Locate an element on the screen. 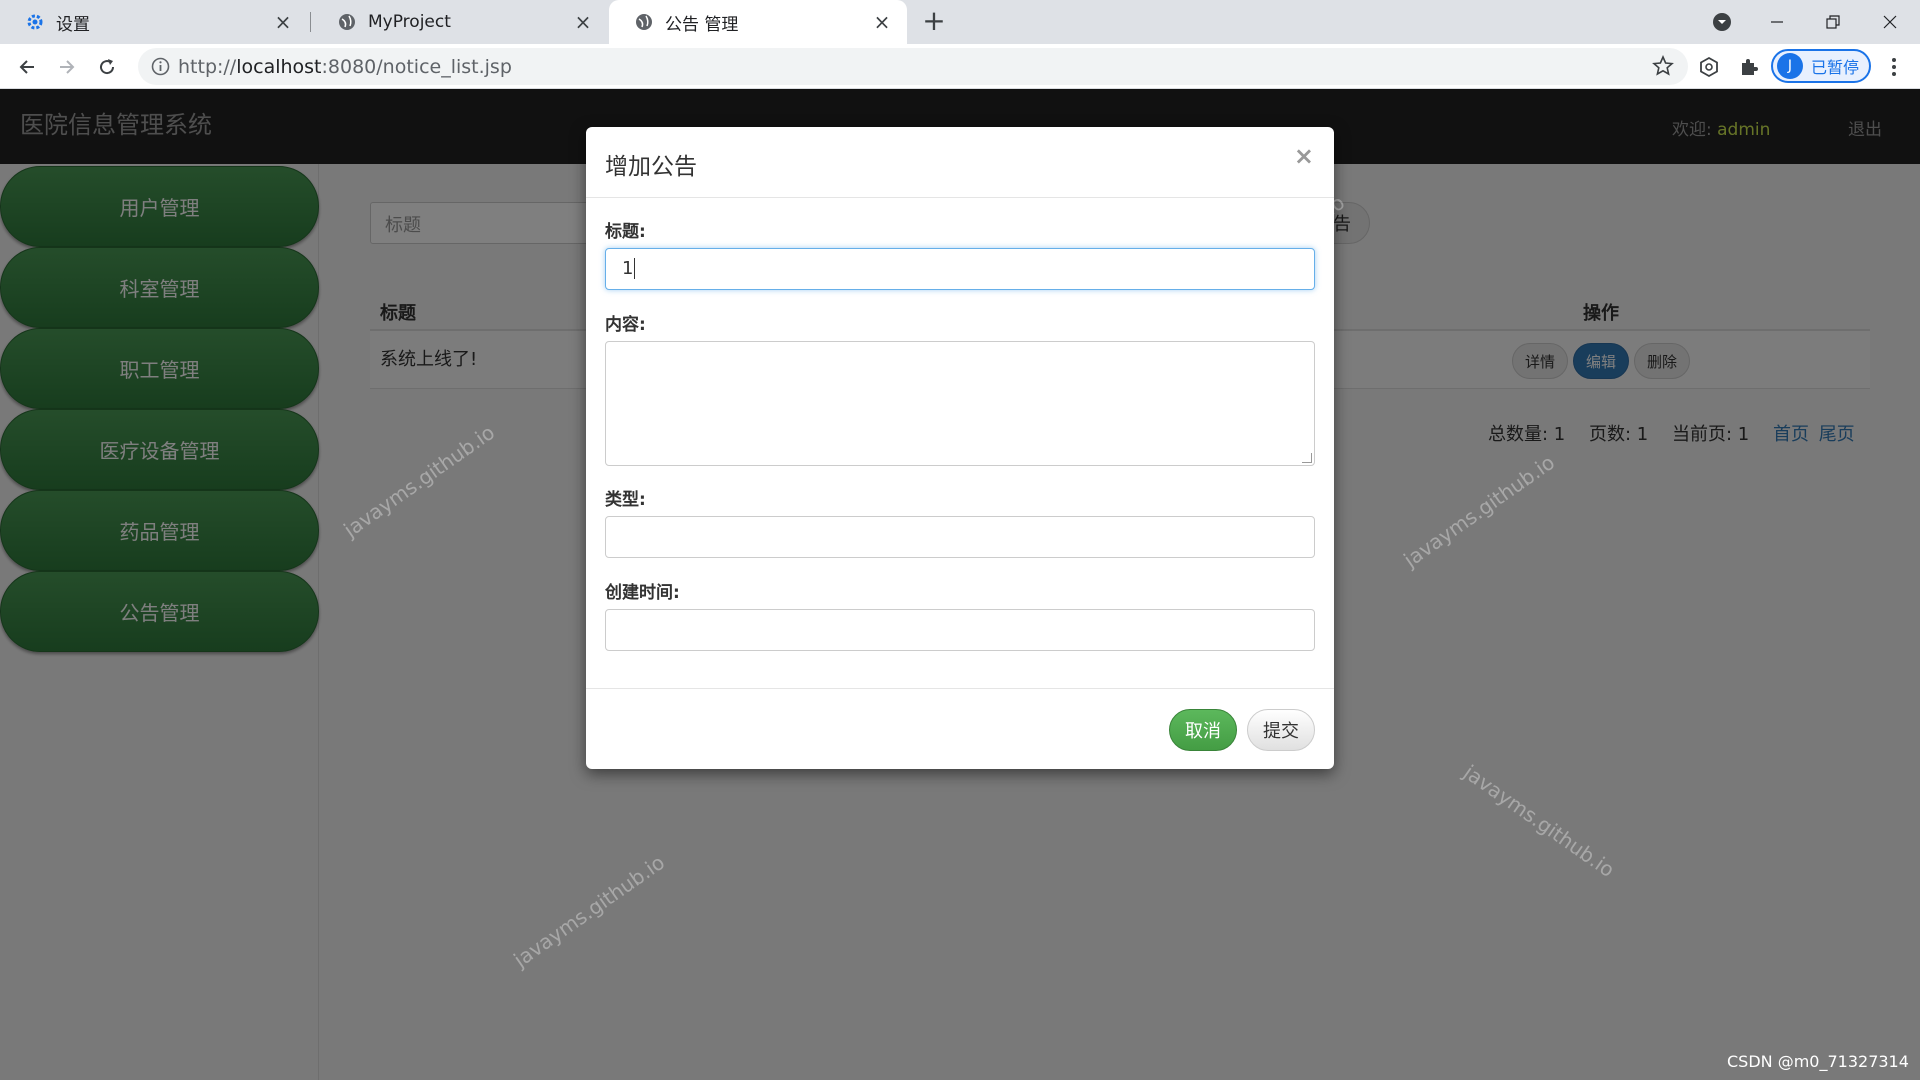 The image size is (1920, 1080). title-input: 1 is located at coordinates (960, 269).